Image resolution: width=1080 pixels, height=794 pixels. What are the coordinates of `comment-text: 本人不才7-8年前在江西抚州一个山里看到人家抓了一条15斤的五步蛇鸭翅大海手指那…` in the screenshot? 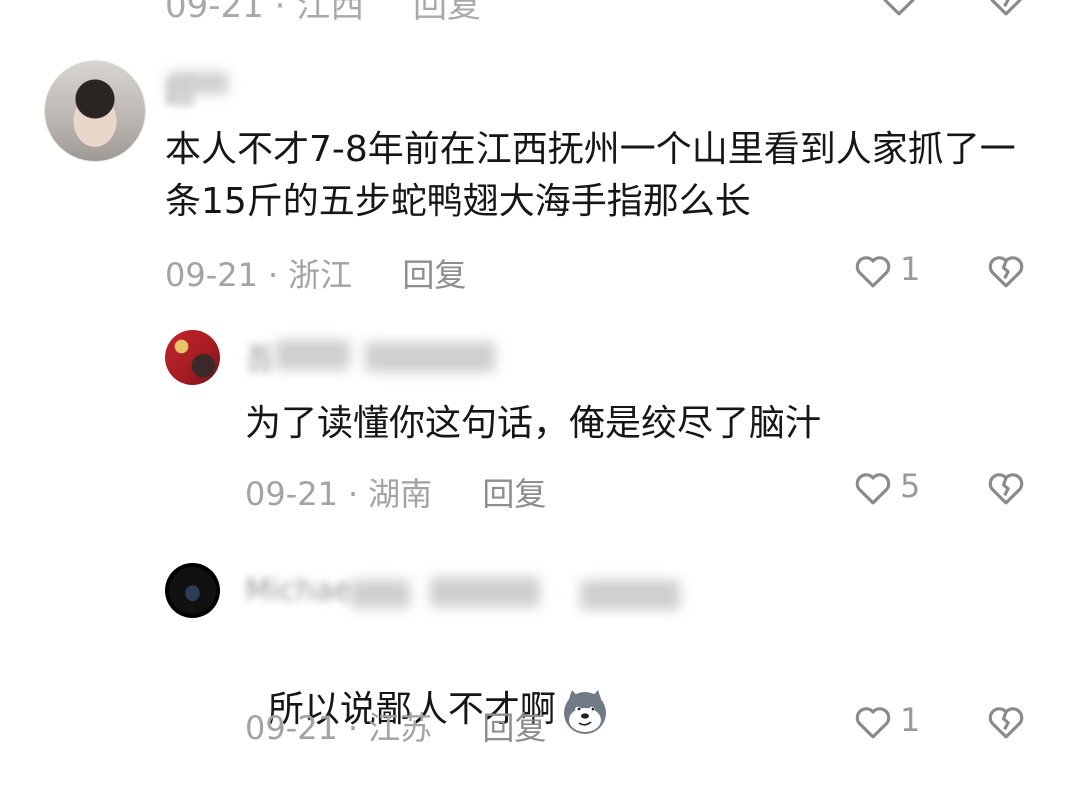 It's located at (590, 175).